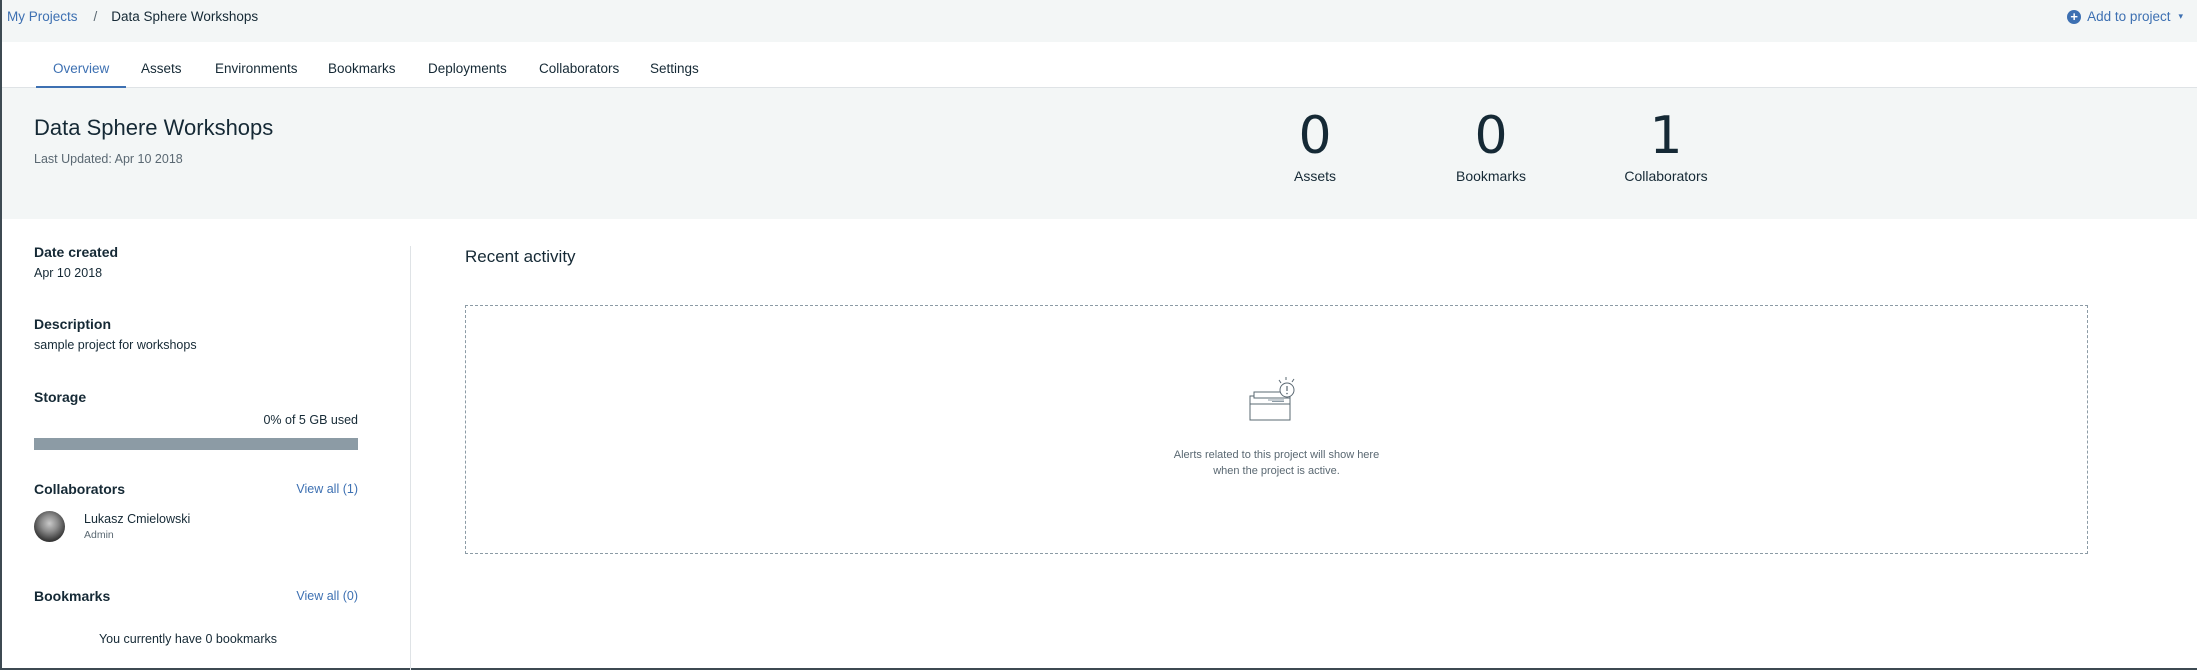  Describe the element at coordinates (99, 535) in the screenshot. I see `collaborator-role: Admin` at that location.